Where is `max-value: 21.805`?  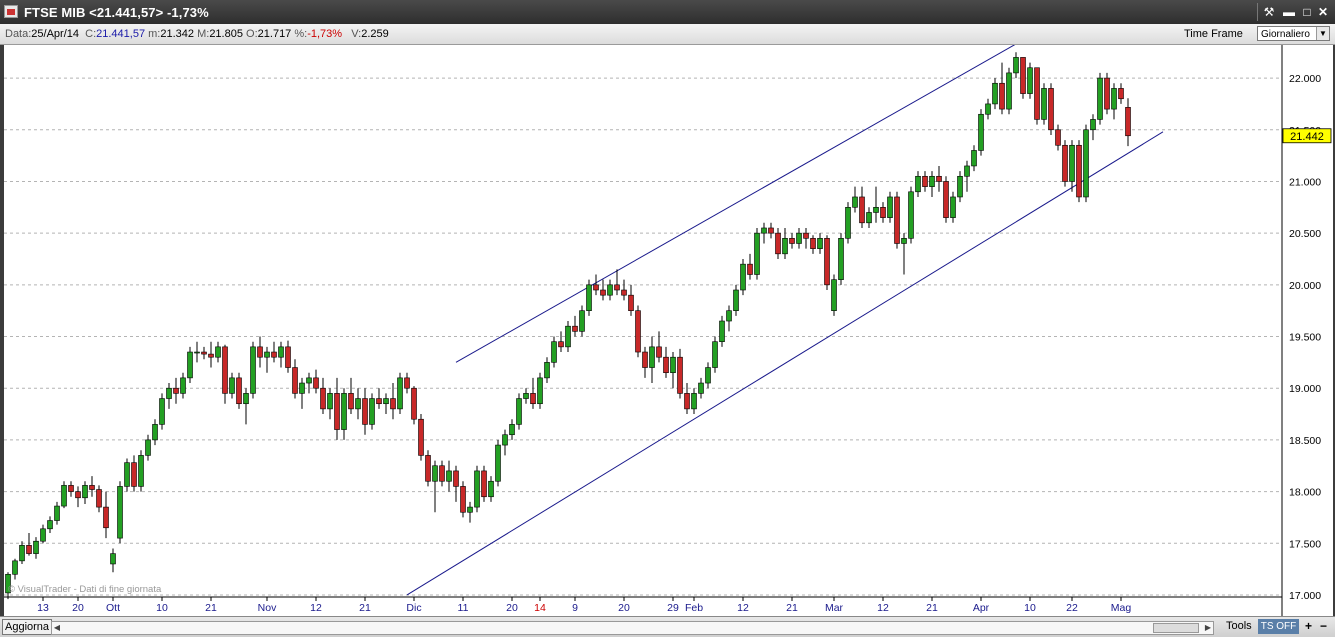
max-value: 21.805 is located at coordinates (226, 34).